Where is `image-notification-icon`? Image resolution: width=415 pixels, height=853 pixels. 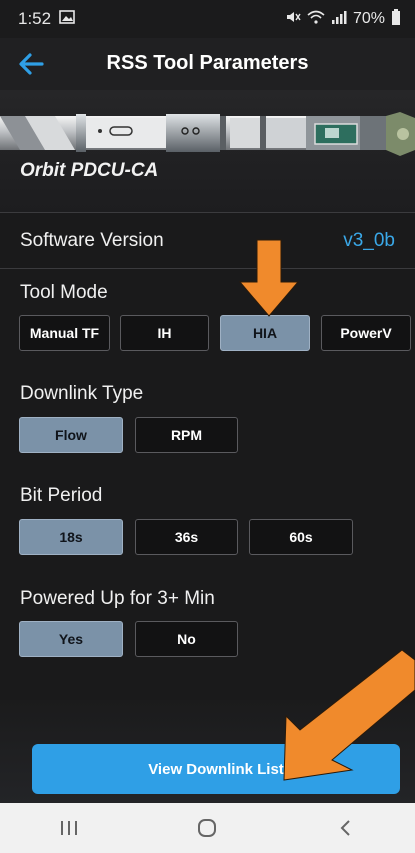 image-notification-icon is located at coordinates (67, 19).